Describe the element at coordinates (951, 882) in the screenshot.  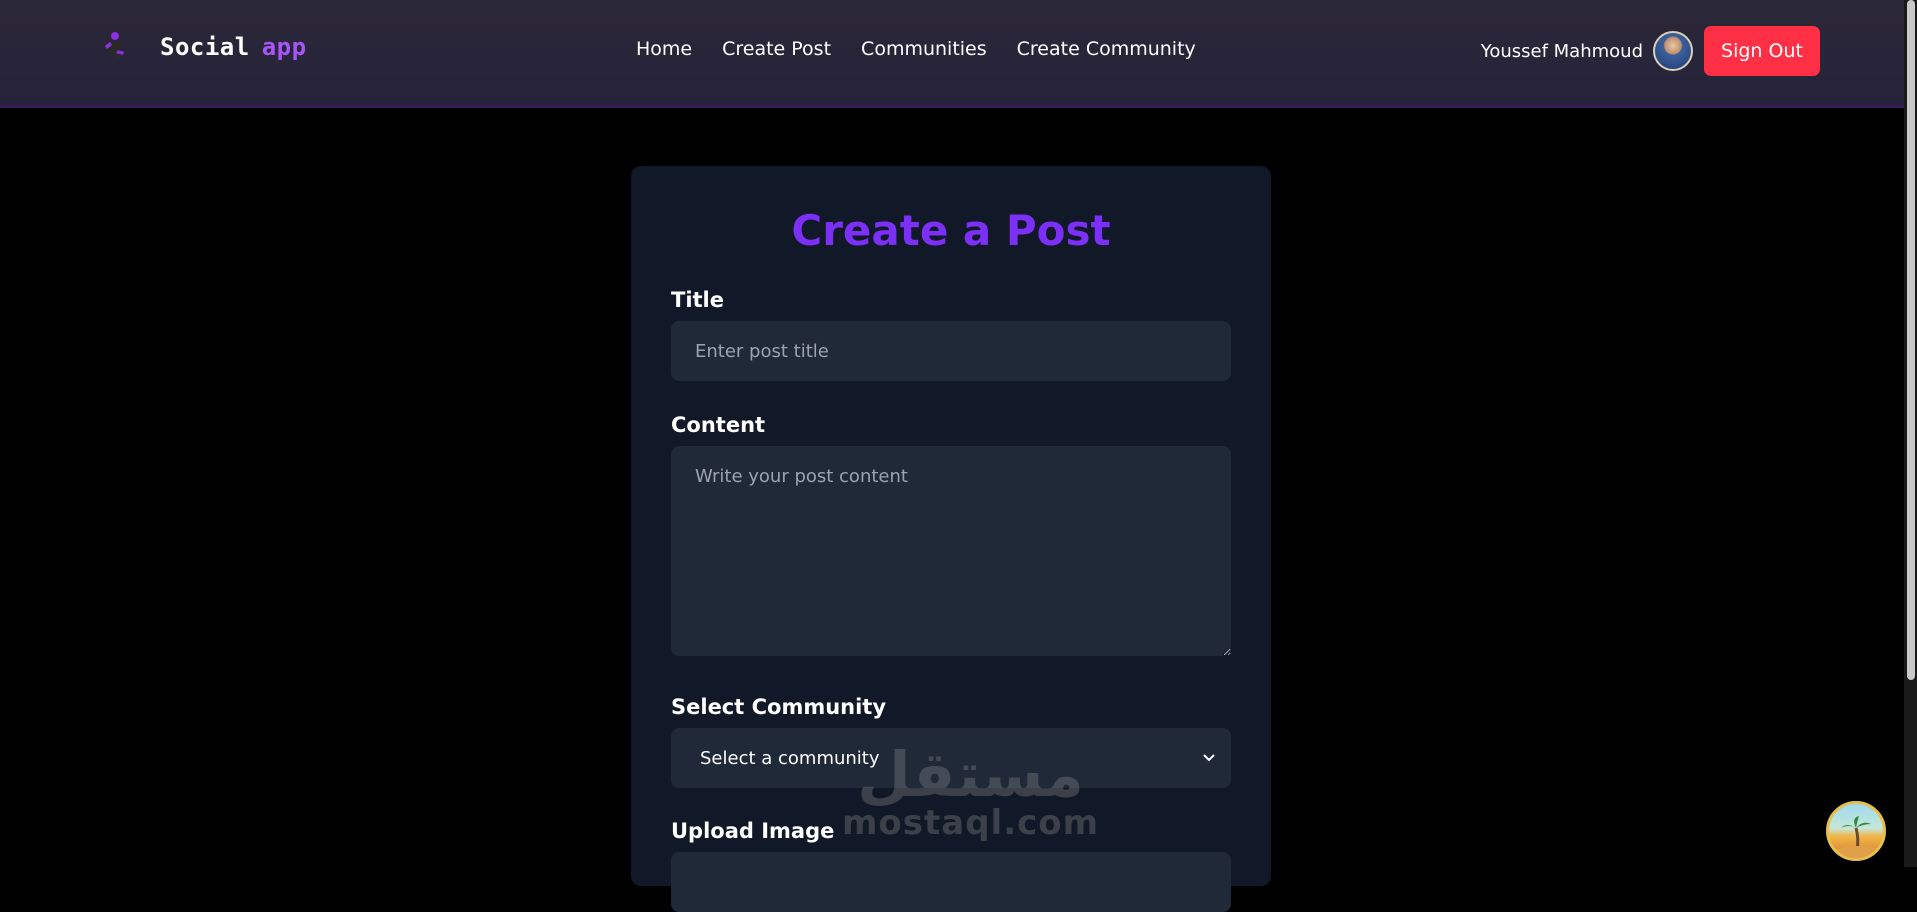
I see `upload-image-input` at that location.